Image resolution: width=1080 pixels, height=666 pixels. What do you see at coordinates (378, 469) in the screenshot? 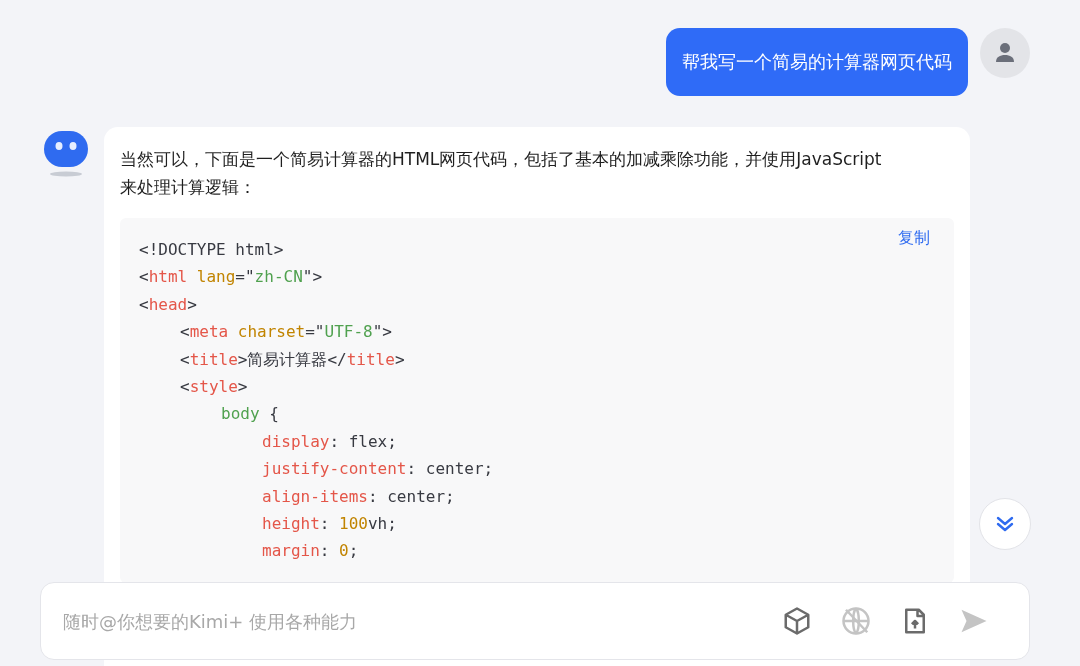
I see `code-line: justify-content: center;` at bounding box center [378, 469].